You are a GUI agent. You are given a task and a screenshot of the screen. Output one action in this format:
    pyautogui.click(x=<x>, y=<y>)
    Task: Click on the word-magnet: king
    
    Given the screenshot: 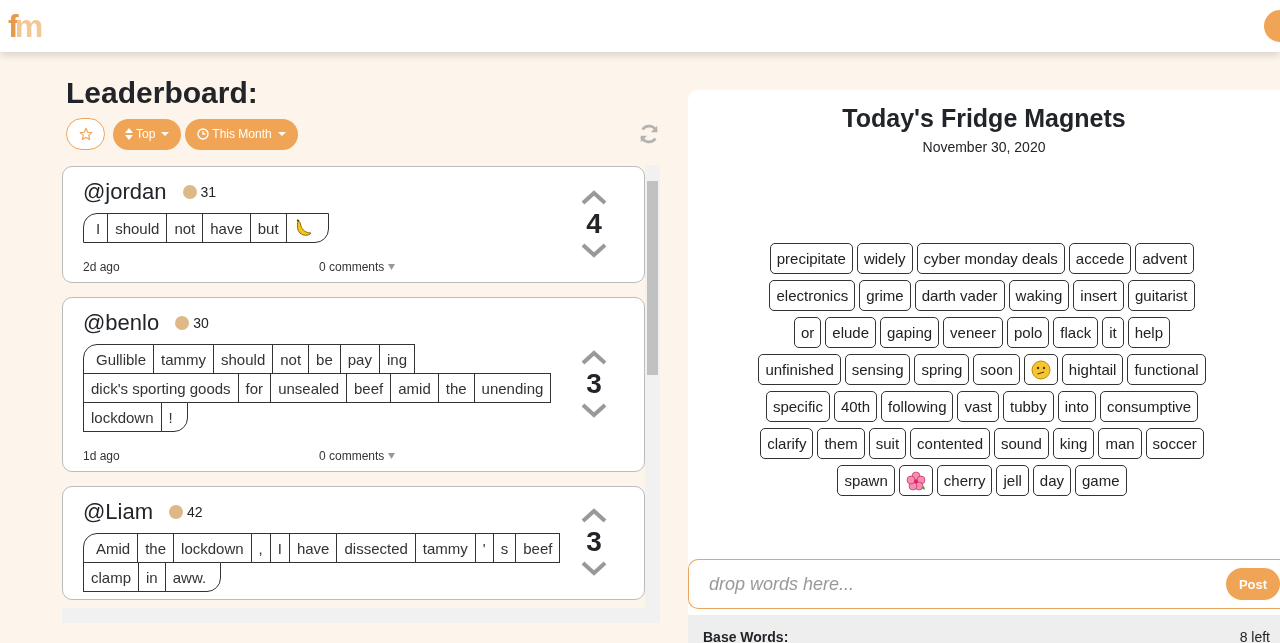 What is the action you would take?
    pyautogui.click(x=1073, y=443)
    